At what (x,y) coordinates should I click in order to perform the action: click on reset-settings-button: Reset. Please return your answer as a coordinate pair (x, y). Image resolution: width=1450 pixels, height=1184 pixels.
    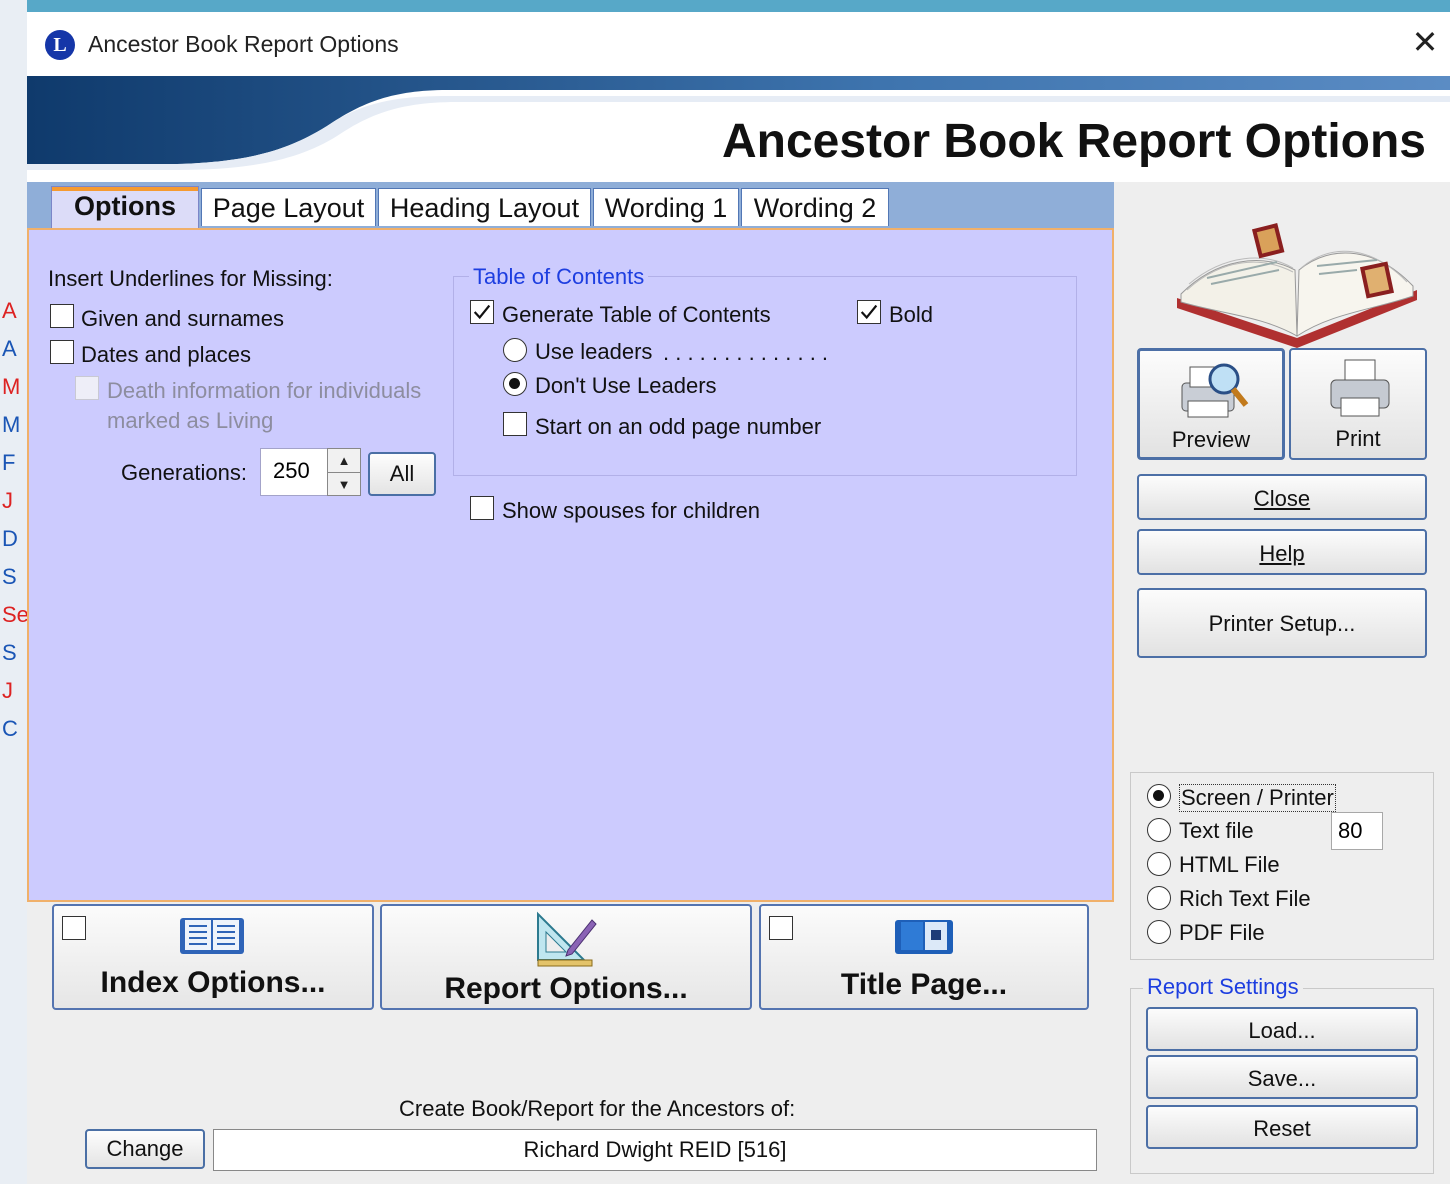
    Looking at the image, I should click on (1282, 1127).